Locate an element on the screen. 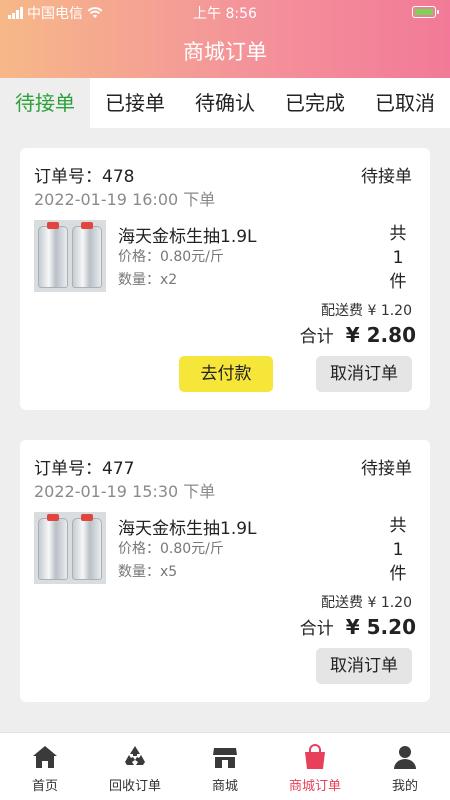  app-header: 中国电信 上午 8:56 商城订单 is located at coordinates (225, 39).